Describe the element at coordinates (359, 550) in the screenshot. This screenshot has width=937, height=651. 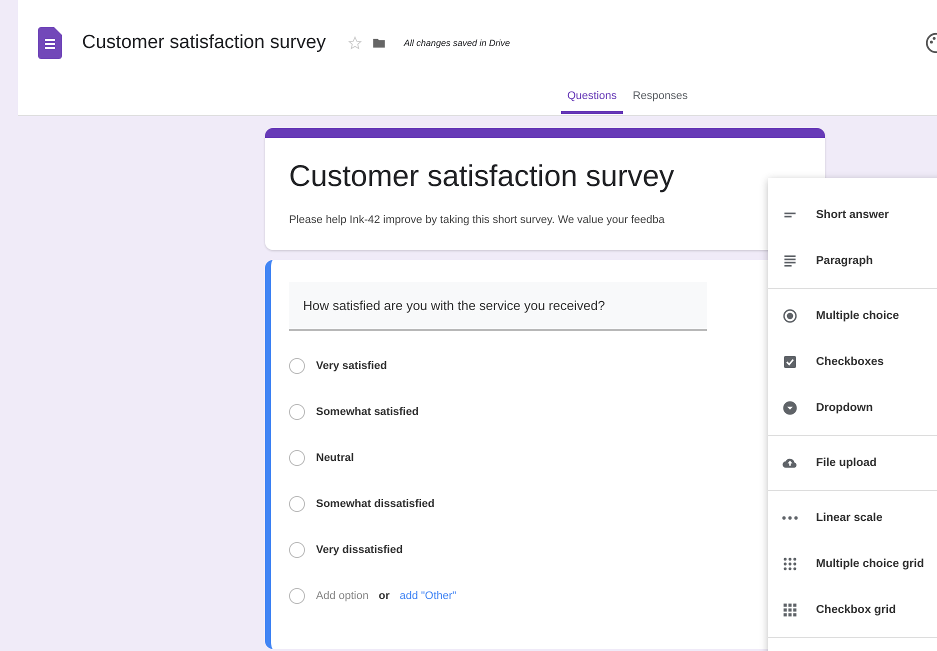
I see `option-label: Very dissatisfied` at that location.